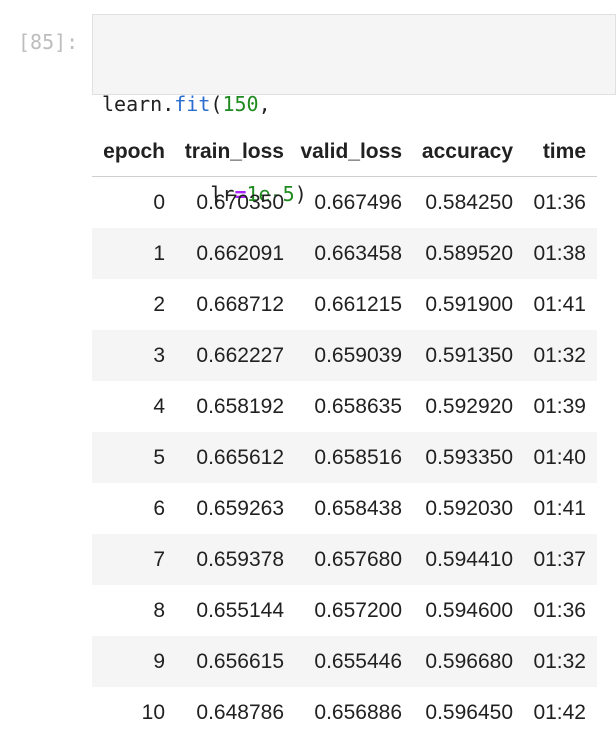 This screenshot has height=738, width=616. Describe the element at coordinates (358, 104) in the screenshot. I see `code-line-1: learn.fit(150,` at that location.